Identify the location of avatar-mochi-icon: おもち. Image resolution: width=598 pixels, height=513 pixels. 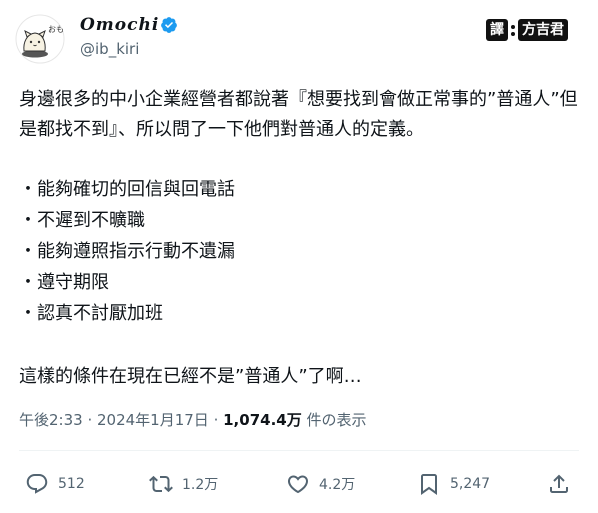
(40, 39).